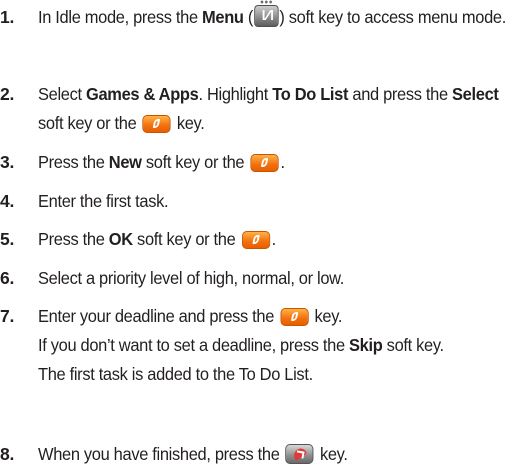 This screenshot has width=524, height=473. I want to click on step-text: When you have finished, press the key., so click(193, 454).